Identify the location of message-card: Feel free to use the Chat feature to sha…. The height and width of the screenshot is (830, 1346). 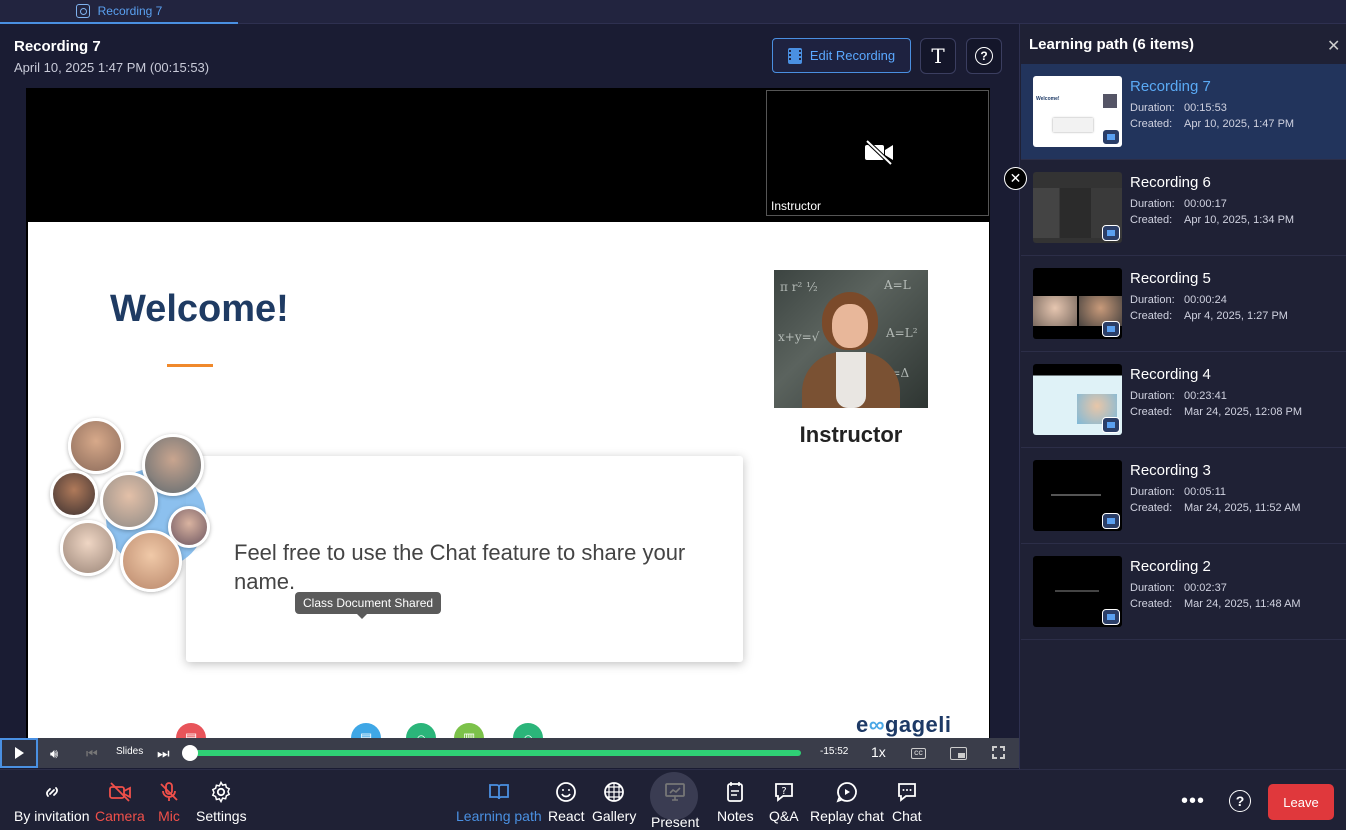
(464, 559).